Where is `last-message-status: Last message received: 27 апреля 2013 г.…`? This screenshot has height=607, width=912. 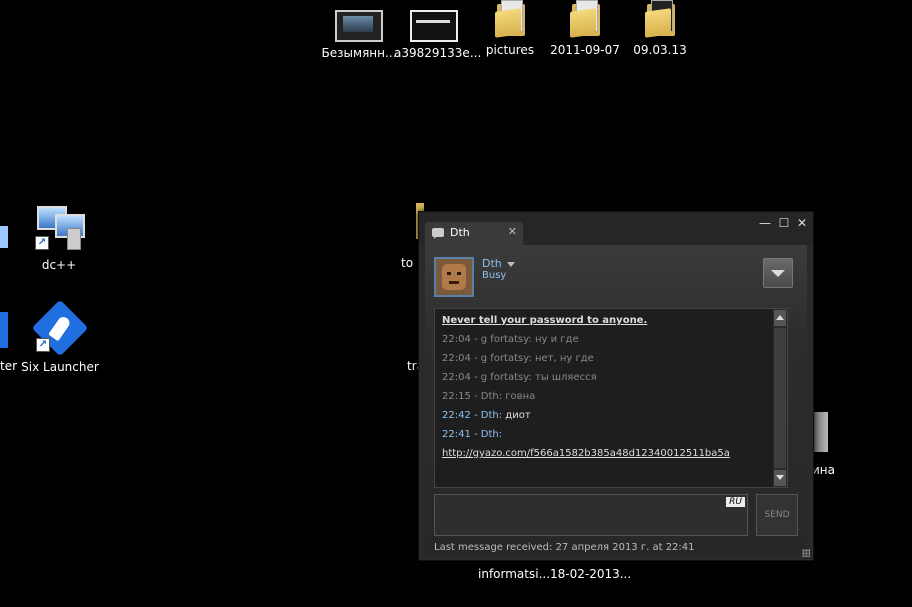 last-message-status: Last message received: 27 апреля 2013 г.… is located at coordinates (564, 547).